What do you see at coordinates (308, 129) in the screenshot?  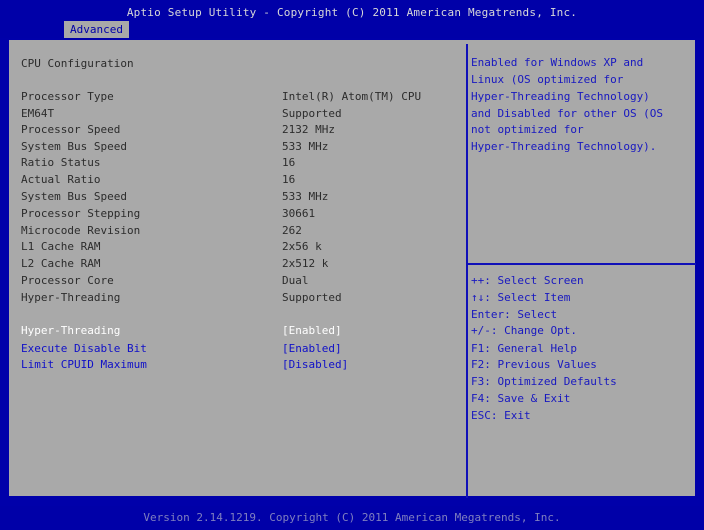 I see `info-value: 2132 MHz` at bounding box center [308, 129].